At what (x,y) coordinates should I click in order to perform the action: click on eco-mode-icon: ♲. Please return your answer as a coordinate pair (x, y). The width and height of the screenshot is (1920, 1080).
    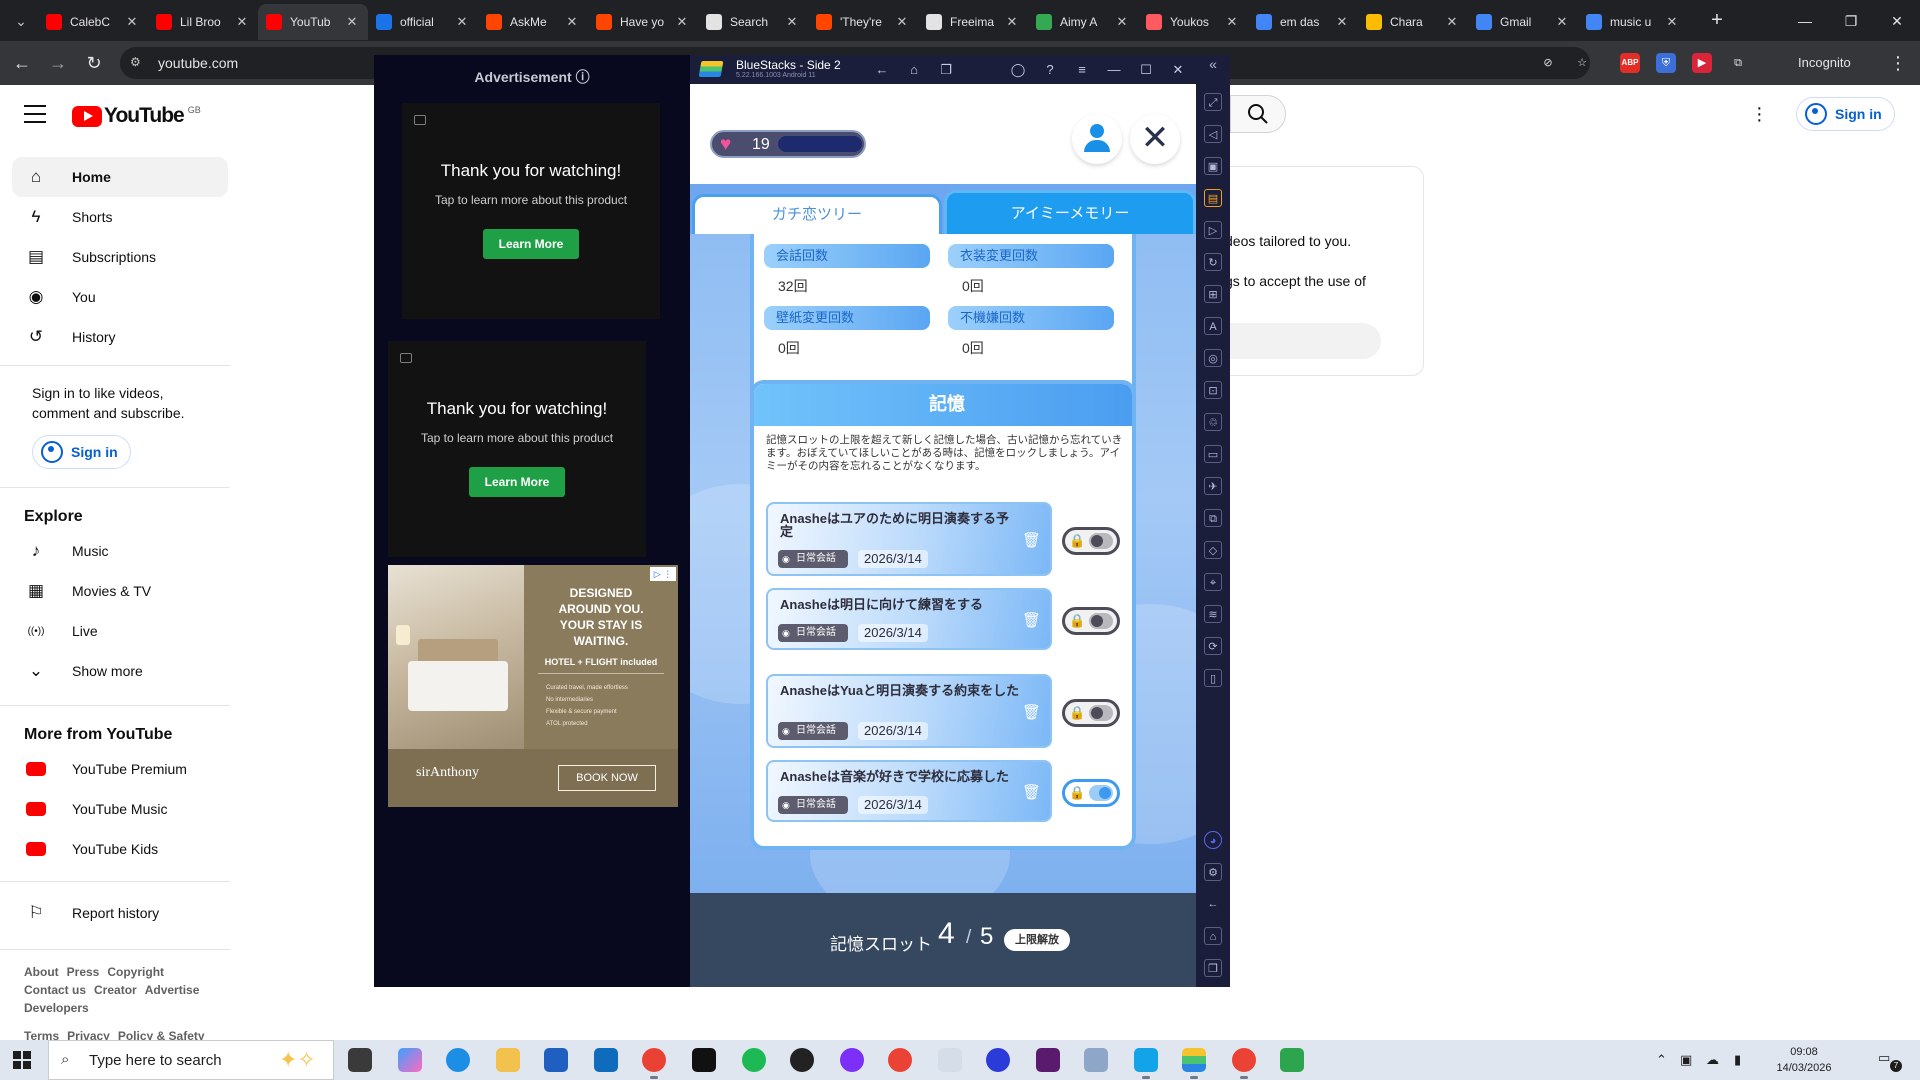
    Looking at the image, I should click on (1213, 422).